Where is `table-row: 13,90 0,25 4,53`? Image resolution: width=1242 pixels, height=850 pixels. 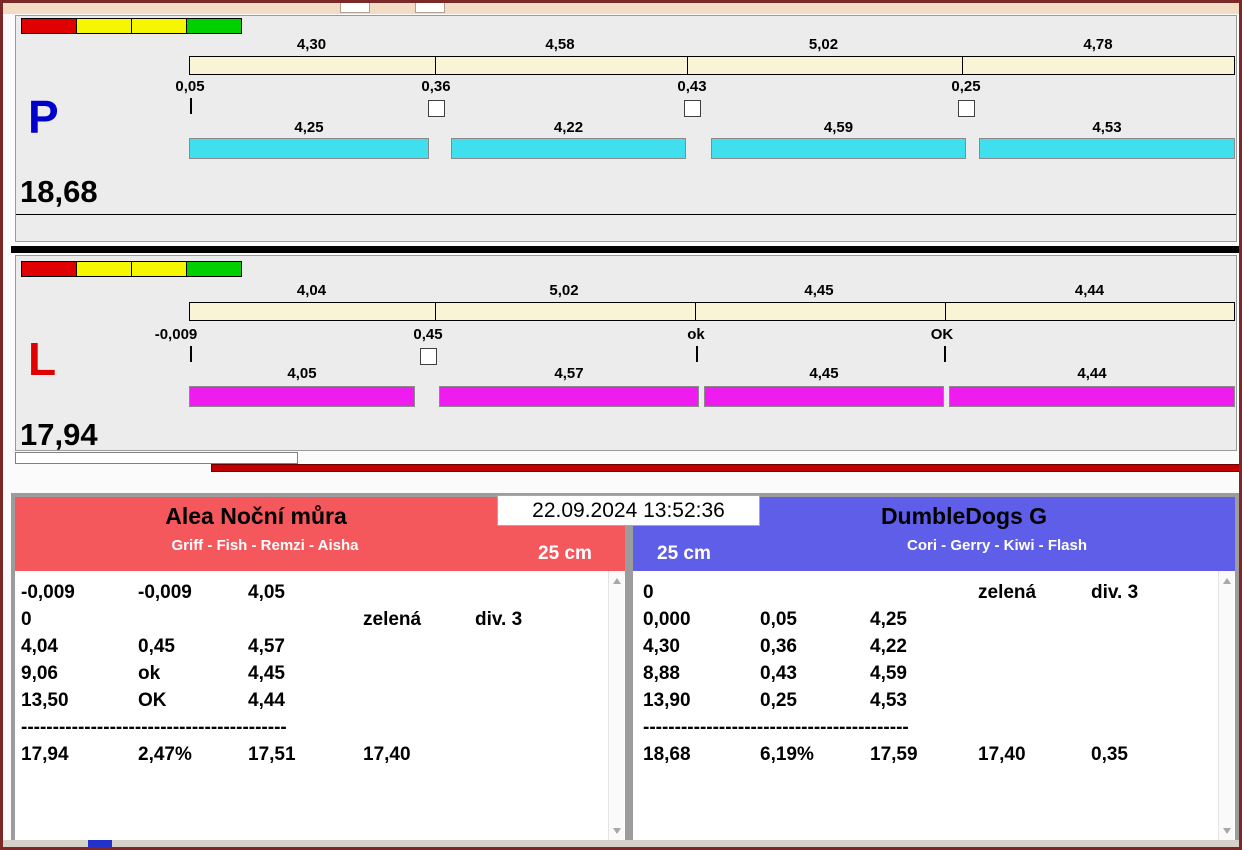
table-row: 13,90 0,25 4,53 is located at coordinates (925, 700).